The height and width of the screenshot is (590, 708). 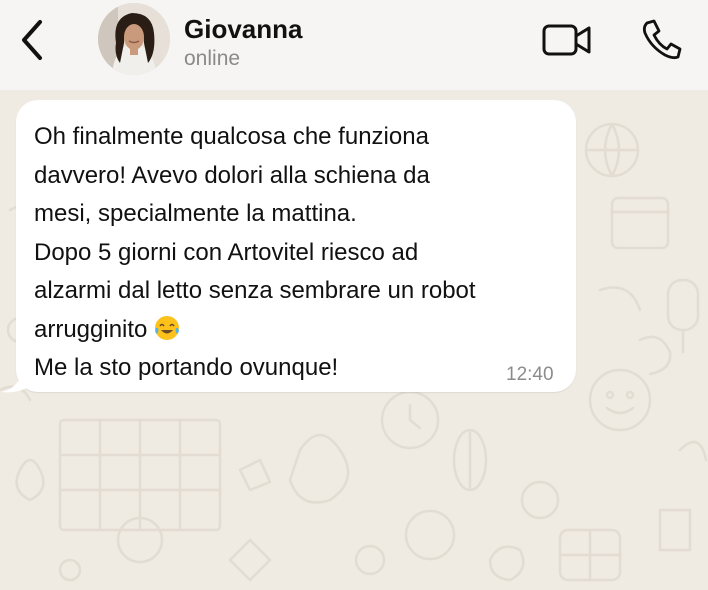 I want to click on back-chevron-icon, so click(x=32, y=40).